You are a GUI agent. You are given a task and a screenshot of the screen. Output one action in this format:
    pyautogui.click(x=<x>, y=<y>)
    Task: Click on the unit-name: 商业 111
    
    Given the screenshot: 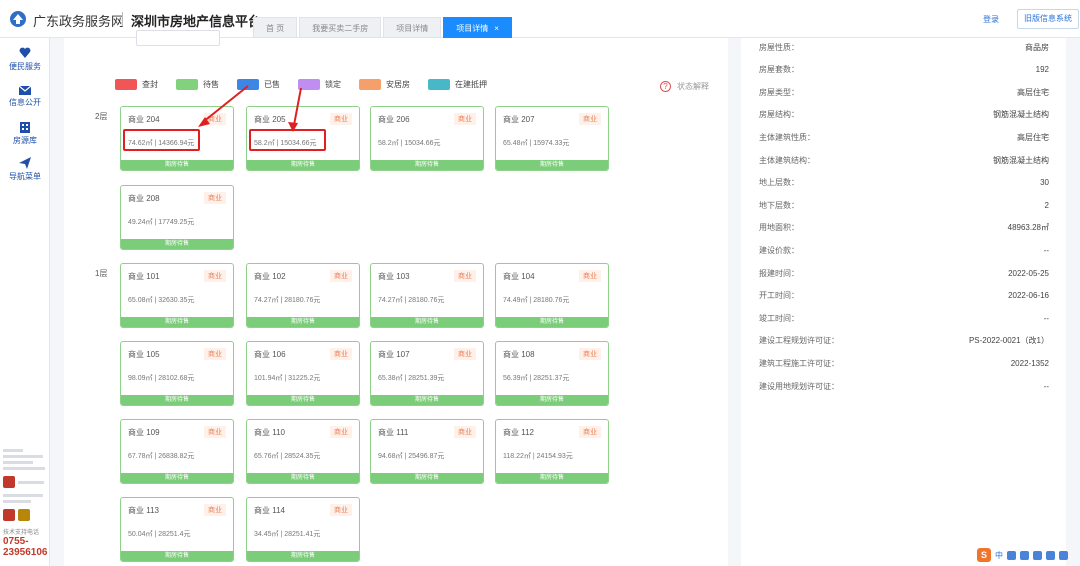 What is the action you would take?
    pyautogui.click(x=393, y=432)
    